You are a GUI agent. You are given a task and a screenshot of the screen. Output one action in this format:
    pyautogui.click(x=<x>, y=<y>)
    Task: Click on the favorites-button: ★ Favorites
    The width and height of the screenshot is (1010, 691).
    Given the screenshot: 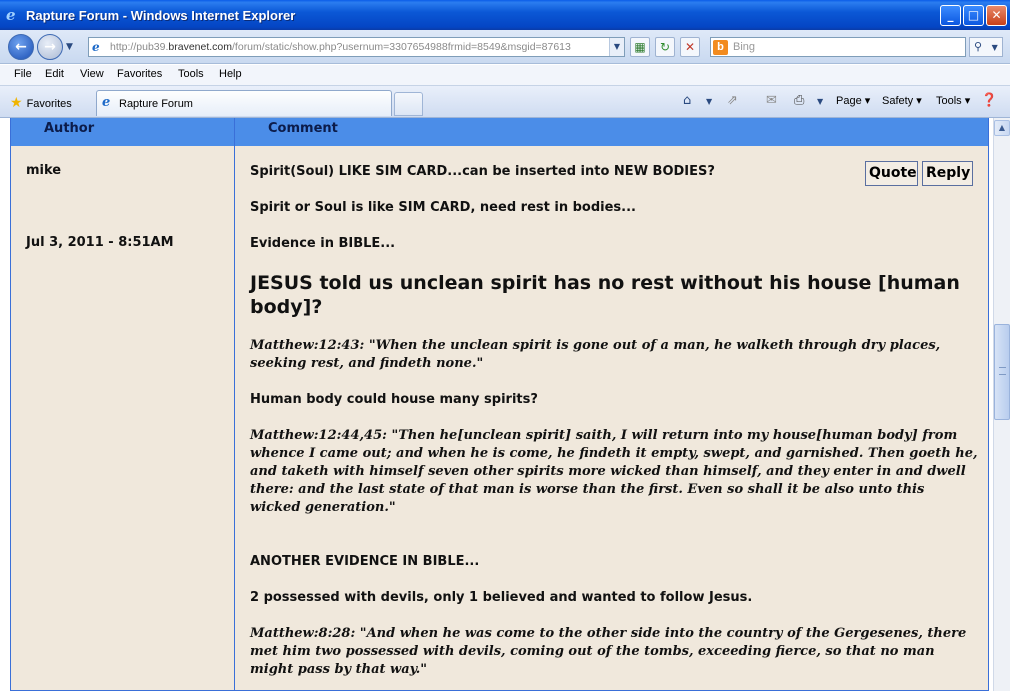 What is the action you would take?
    pyautogui.click(x=41, y=102)
    